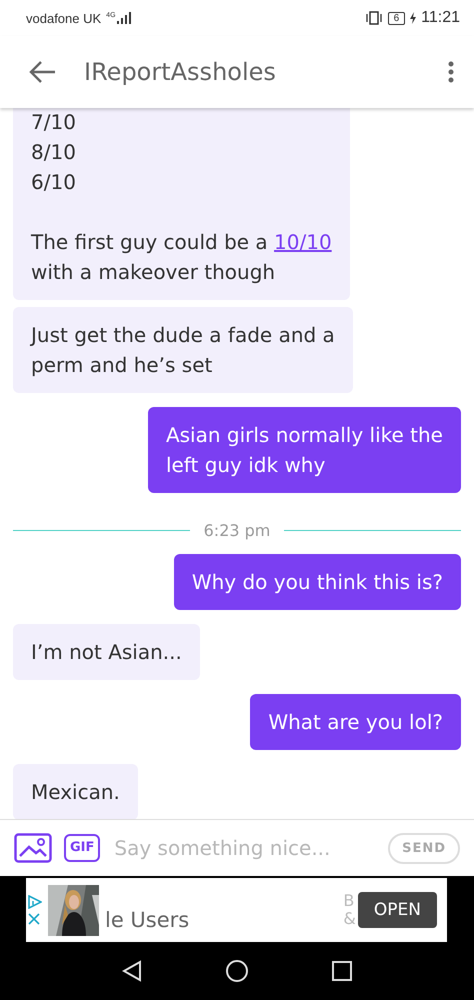 The height and width of the screenshot is (1000, 474). Describe the element at coordinates (349, 919) in the screenshot. I see `ad-text: &` at that location.